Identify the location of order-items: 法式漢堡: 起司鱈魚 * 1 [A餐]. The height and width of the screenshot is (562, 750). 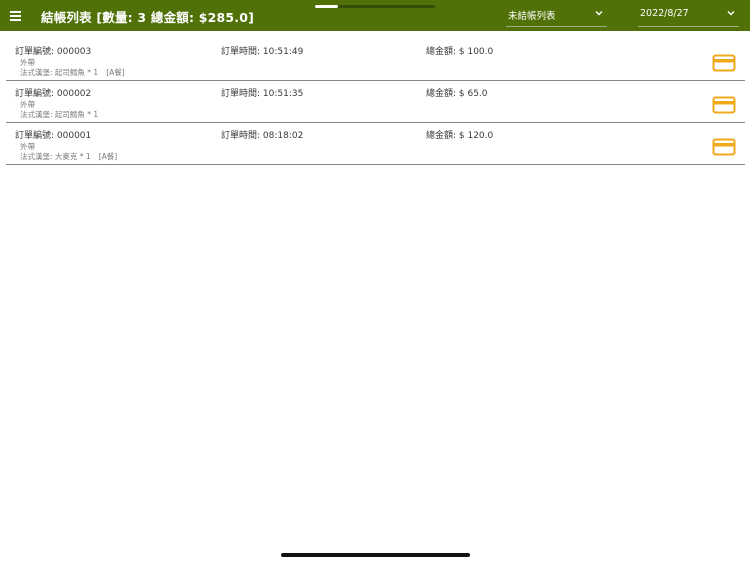
(72, 72).